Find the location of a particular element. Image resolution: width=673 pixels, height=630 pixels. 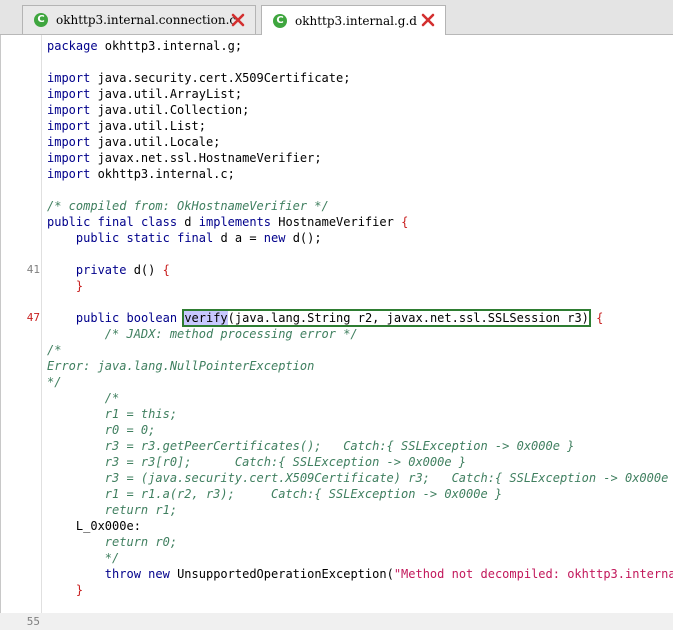

code-text: r1 = this; is located at coordinates (112, 414).